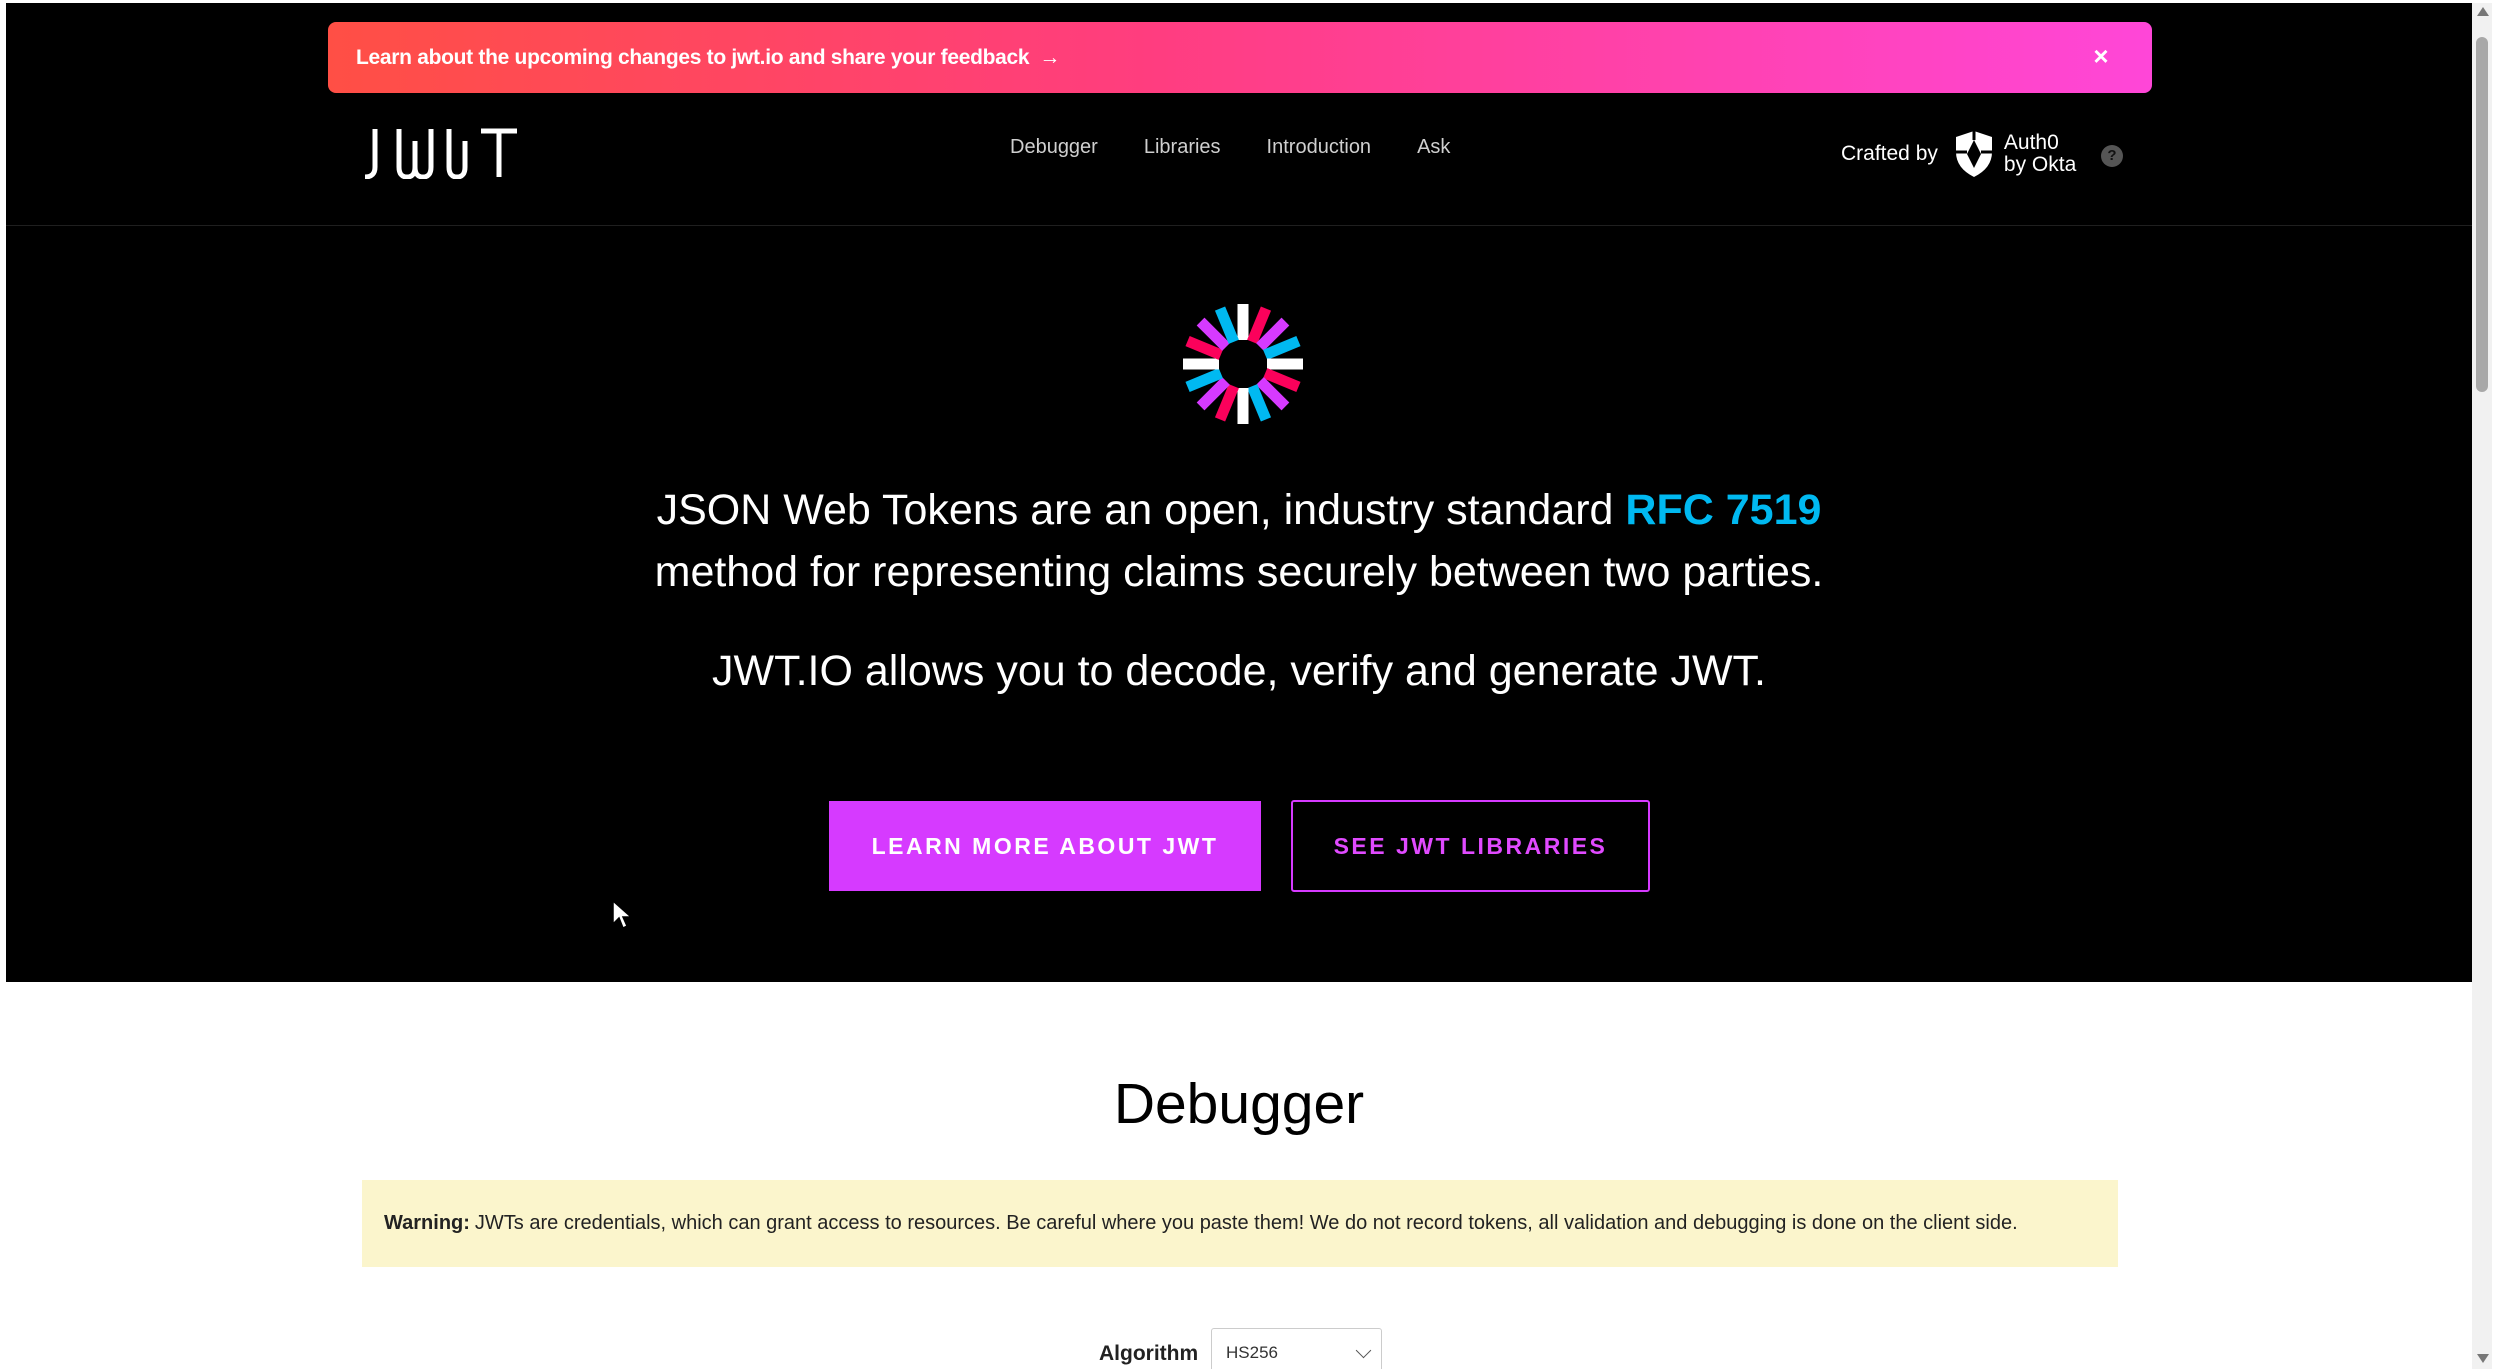 The image size is (2495, 1372). What do you see at coordinates (1149, 1353) in the screenshot?
I see `algorithm-label: Algorithm` at bounding box center [1149, 1353].